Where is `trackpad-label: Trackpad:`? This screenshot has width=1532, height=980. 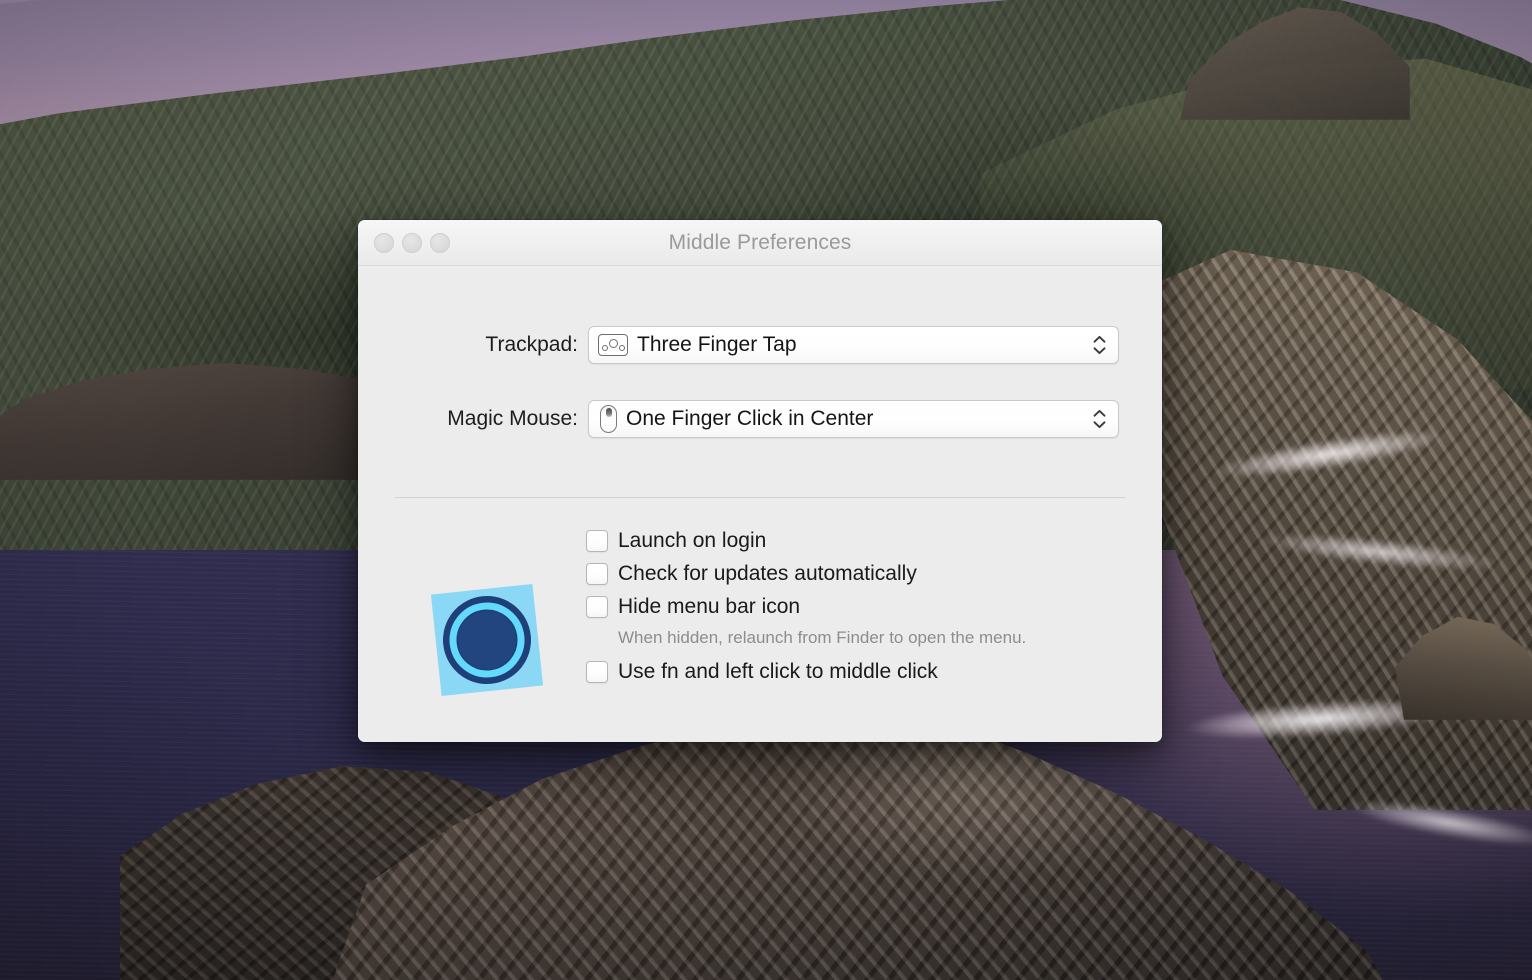 trackpad-label: Trackpad: is located at coordinates (531, 344).